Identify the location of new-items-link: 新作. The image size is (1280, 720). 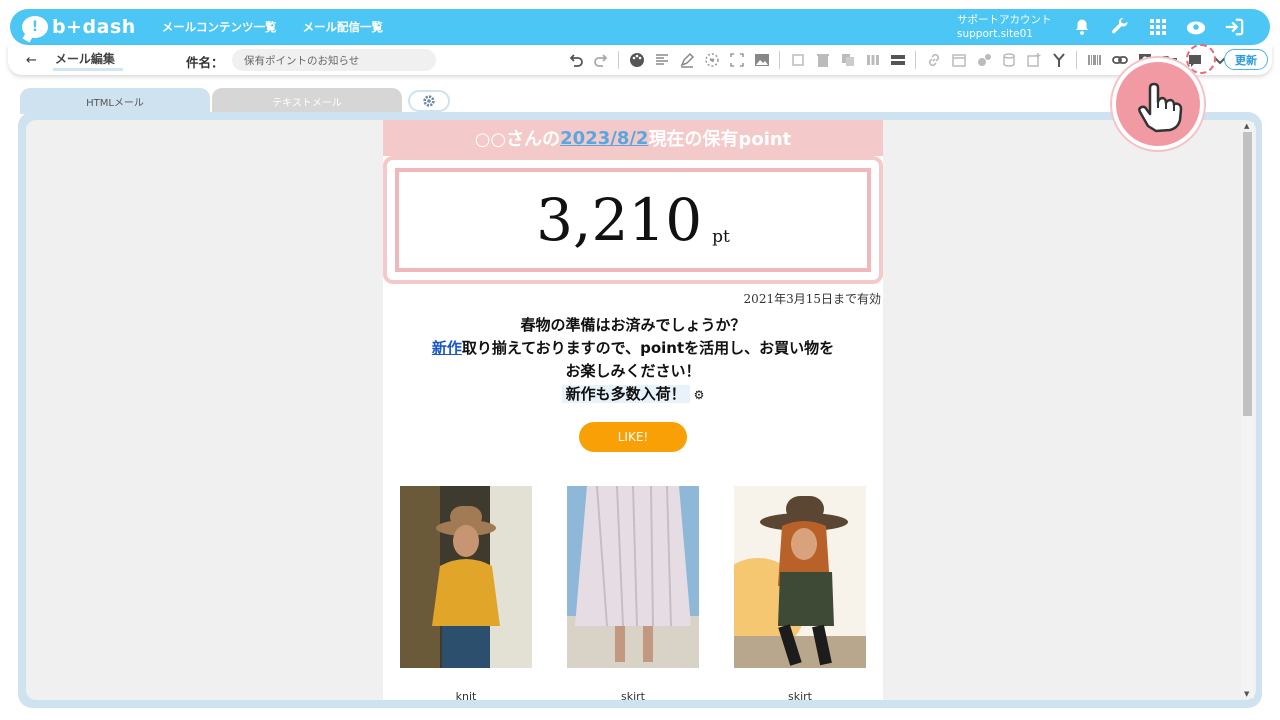
(447, 348).